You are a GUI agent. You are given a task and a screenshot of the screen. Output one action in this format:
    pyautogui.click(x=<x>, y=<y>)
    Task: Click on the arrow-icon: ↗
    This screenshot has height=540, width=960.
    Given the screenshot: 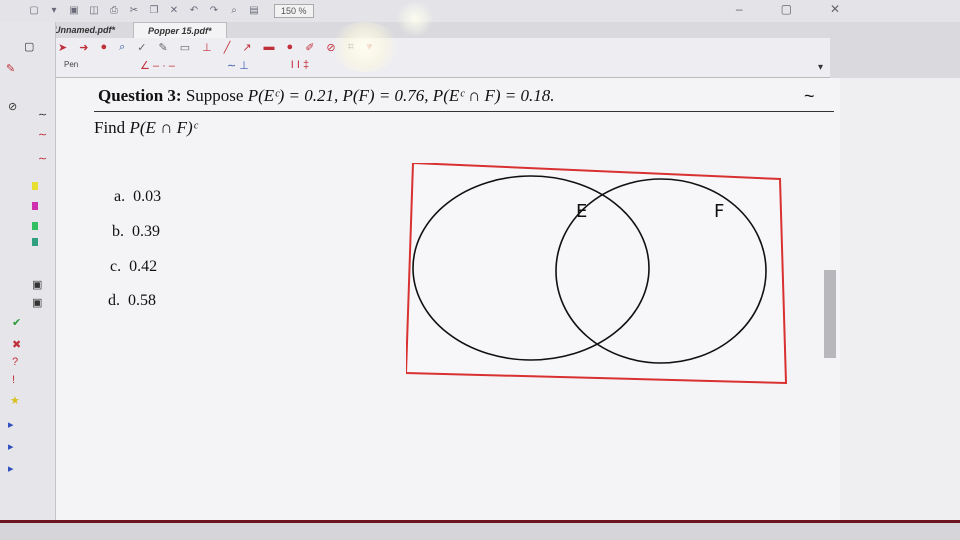 What is the action you would take?
    pyautogui.click(x=246, y=47)
    